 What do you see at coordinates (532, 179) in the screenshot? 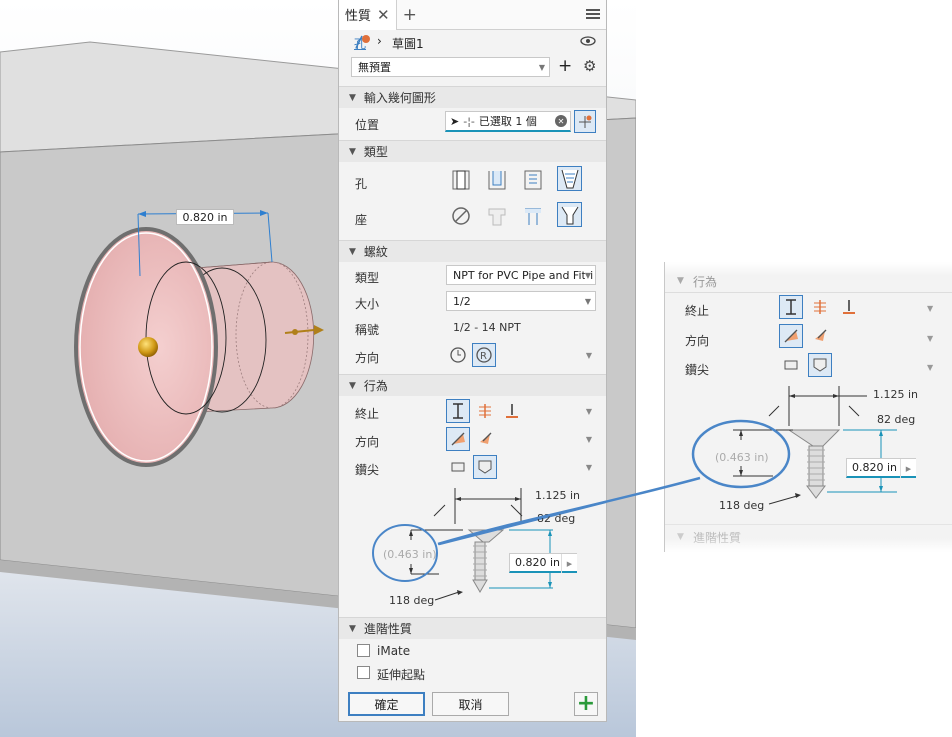
I see `tapped-hole-icon` at bounding box center [532, 179].